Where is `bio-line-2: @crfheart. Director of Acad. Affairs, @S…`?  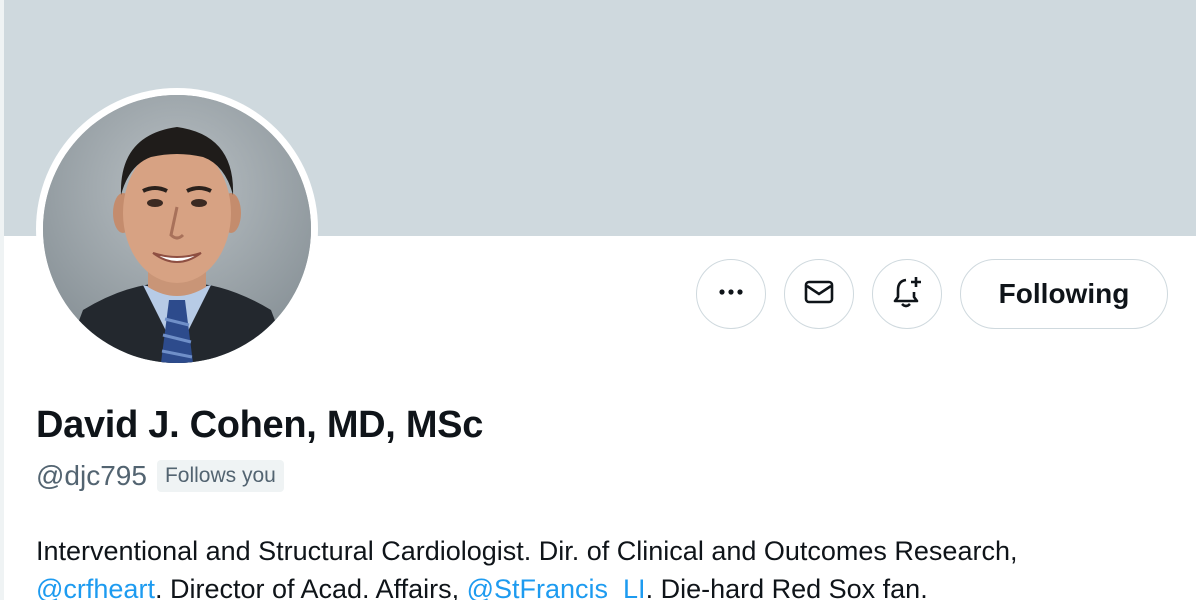 bio-line-2: @crfheart. Director of Acad. Affairs, @S… is located at coordinates (611, 585).